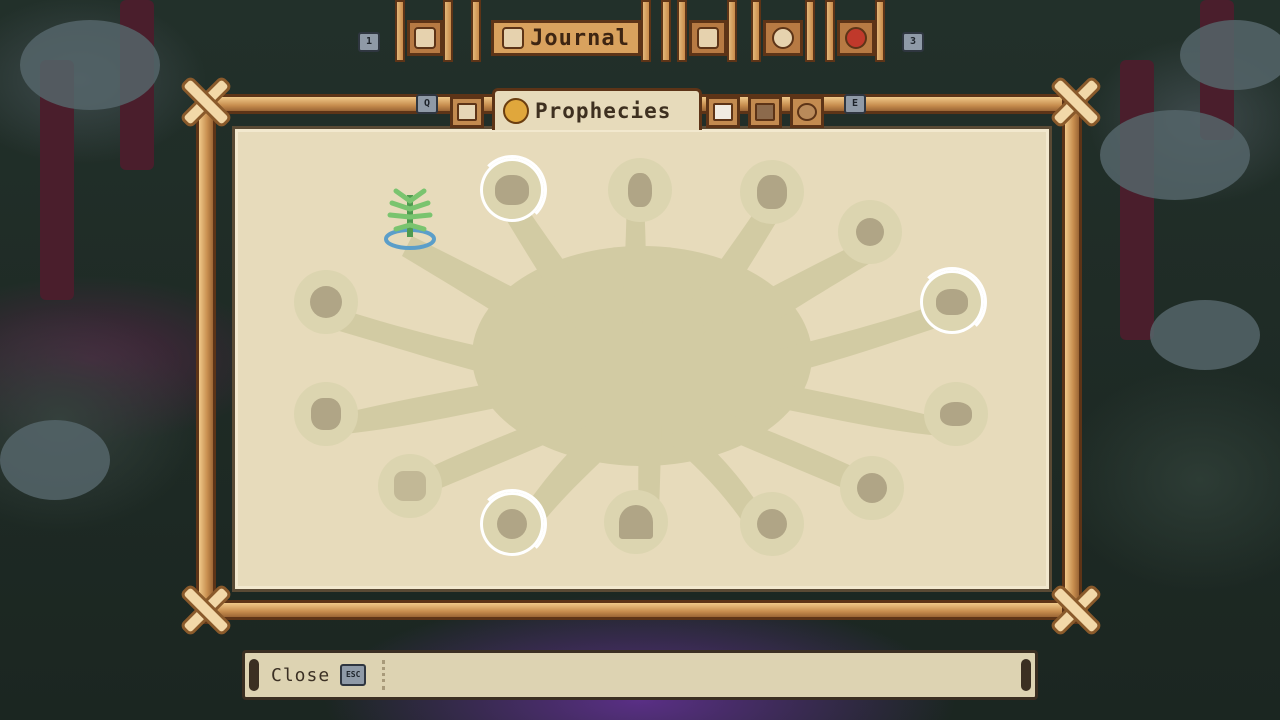 This screenshot has height=720, width=1280. I want to click on paw-heart-icon, so click(512, 524).